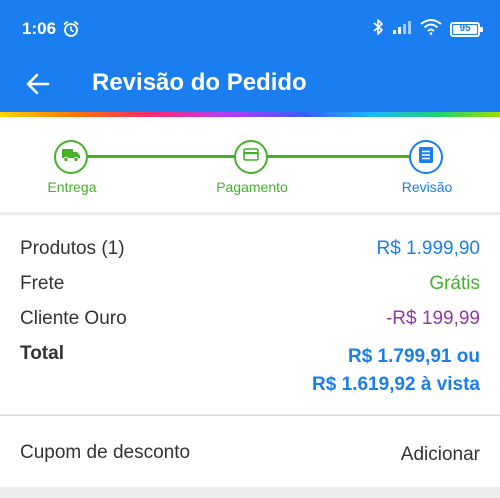  Describe the element at coordinates (252, 187) in the screenshot. I see `step-label-pagamento: Pagamento` at that location.